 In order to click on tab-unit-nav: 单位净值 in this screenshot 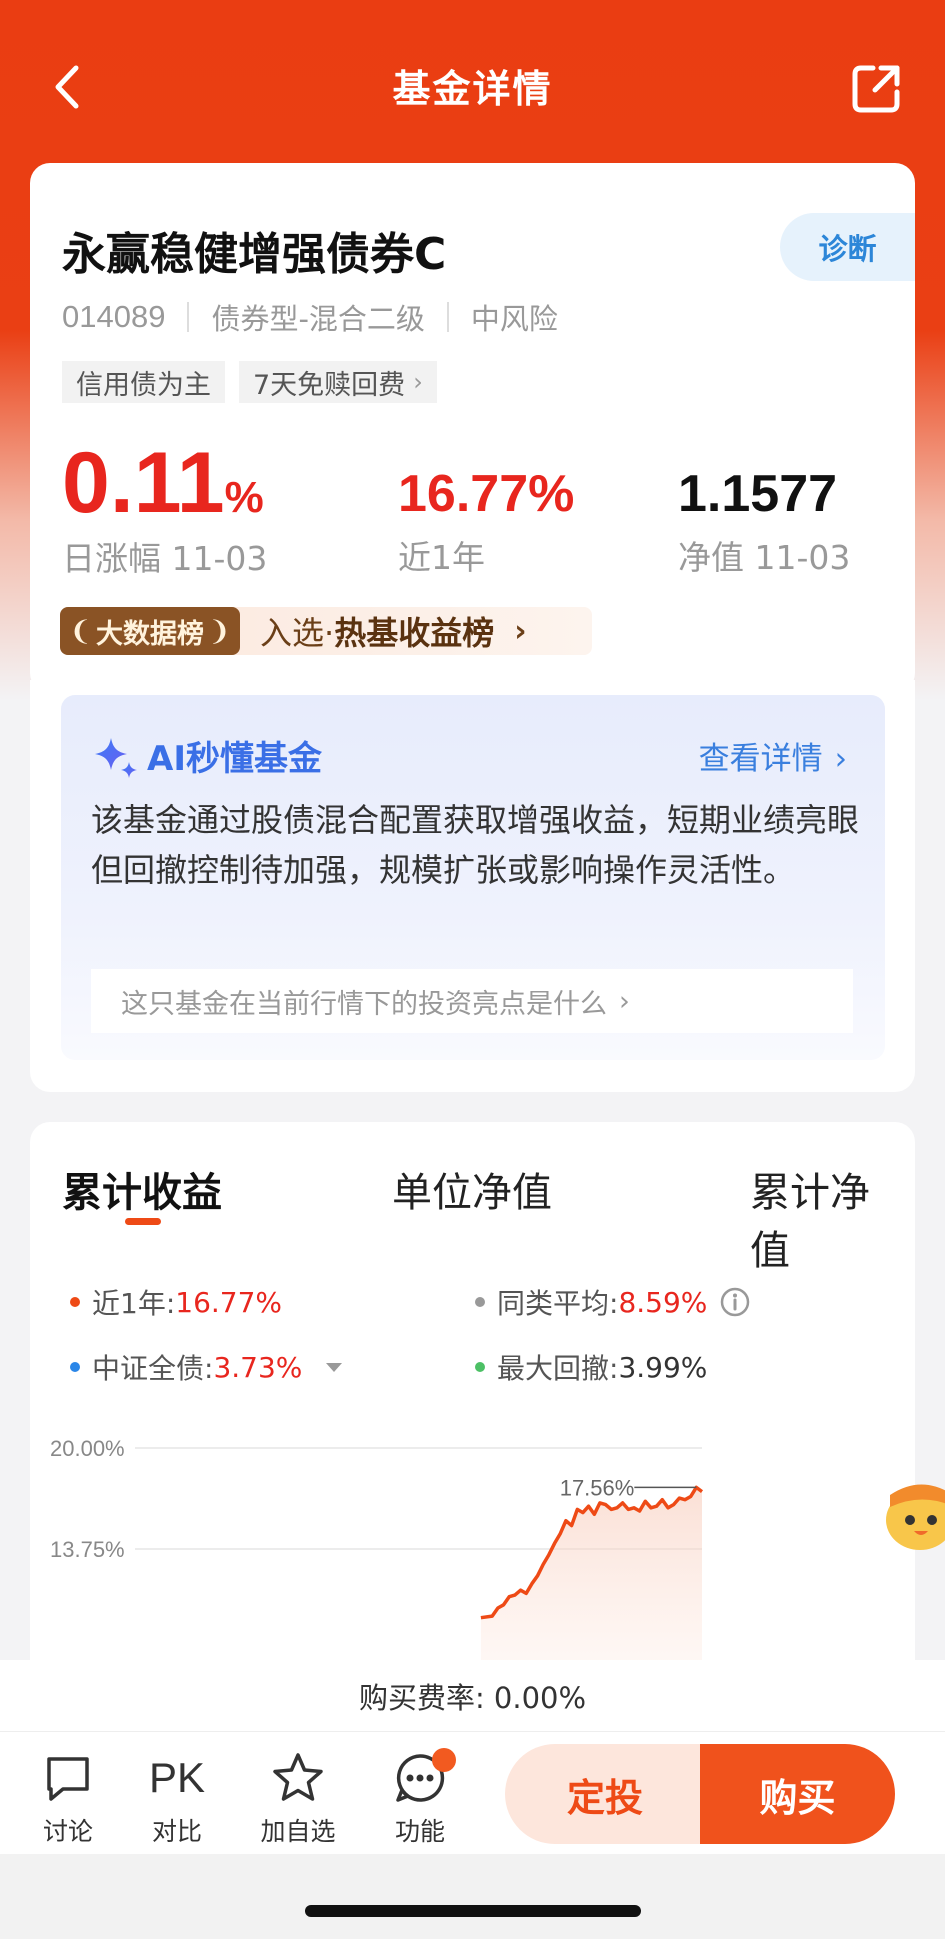, I will do `click(472, 1189)`.